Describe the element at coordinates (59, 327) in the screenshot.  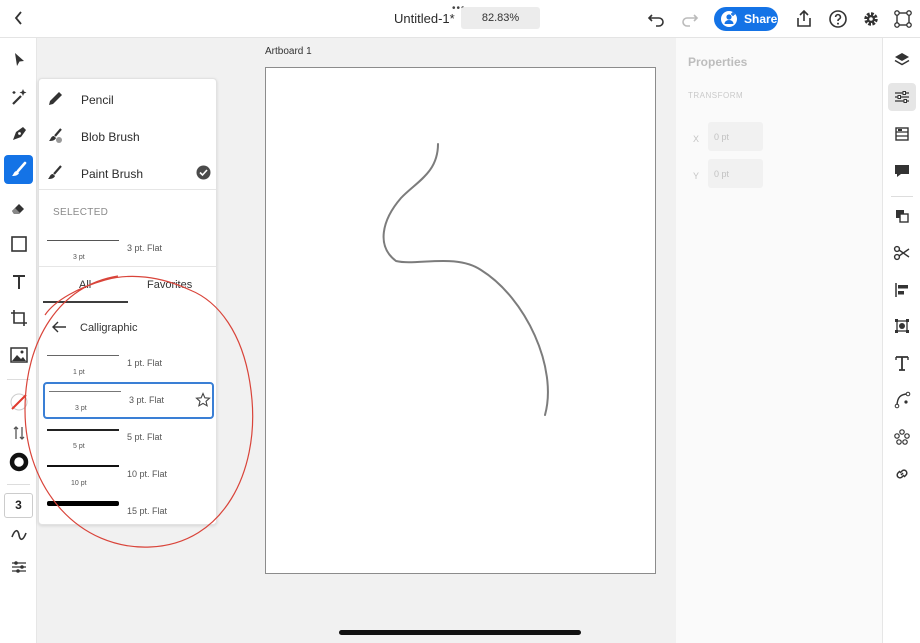
I see `back-arrow-icon` at that location.